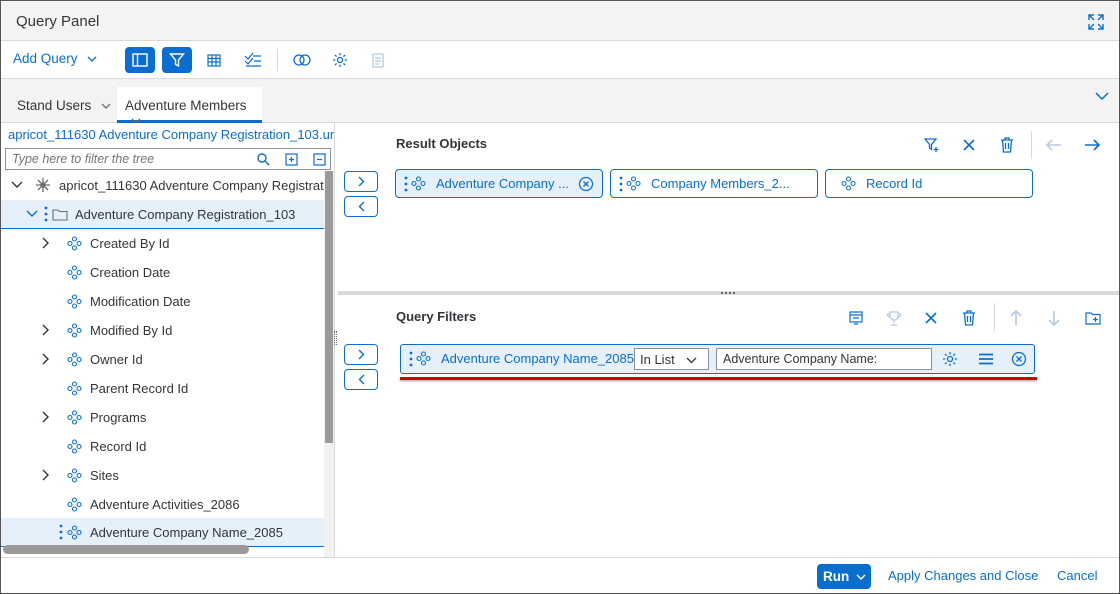  I want to click on tree-item: Modification Date, so click(162, 301).